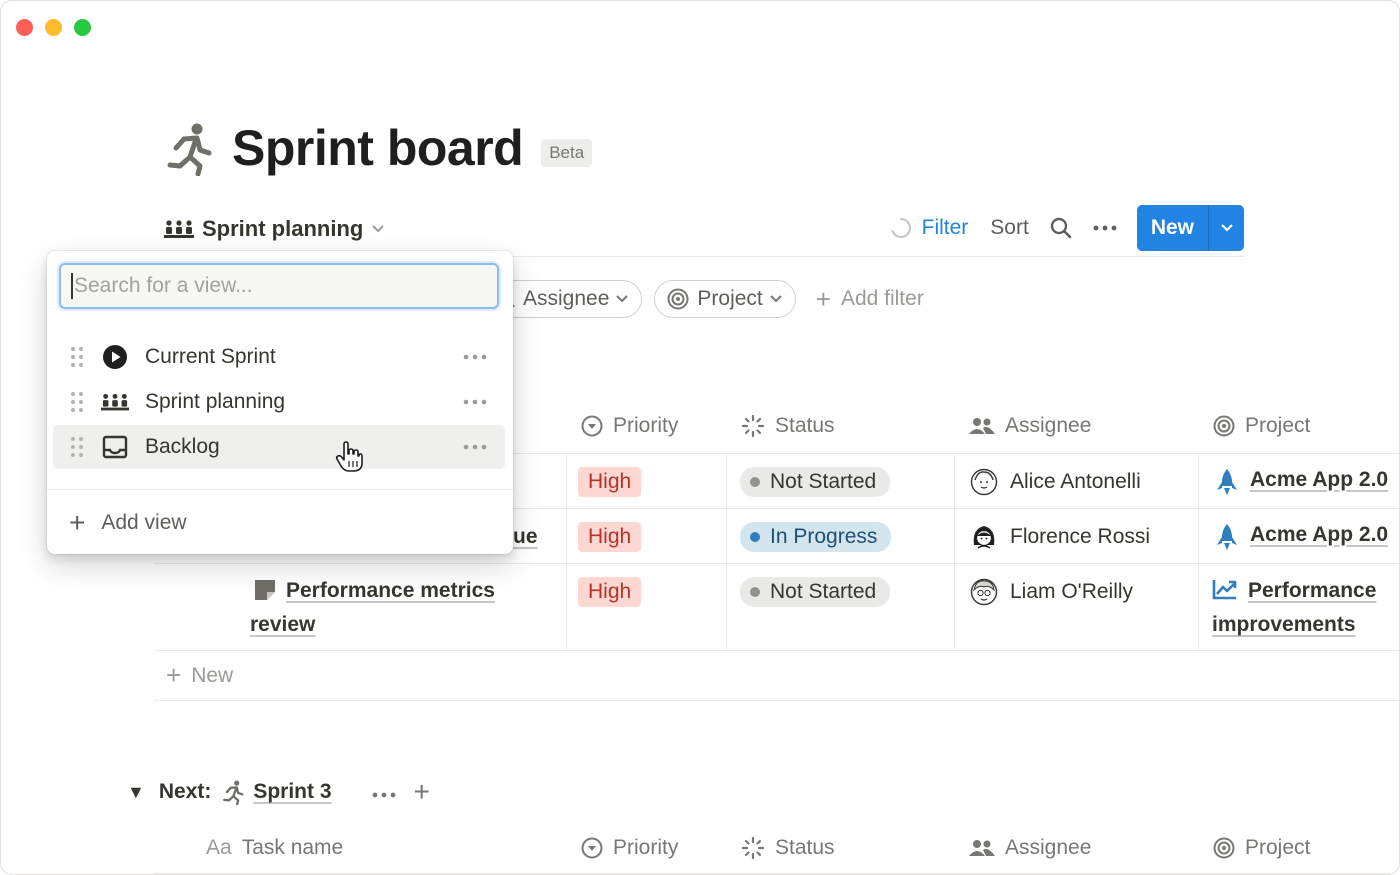 Image resolution: width=1400 pixels, height=875 pixels. Describe the element at coordinates (292, 792) in the screenshot. I see `next-sprint-link: Sprint 3` at that location.